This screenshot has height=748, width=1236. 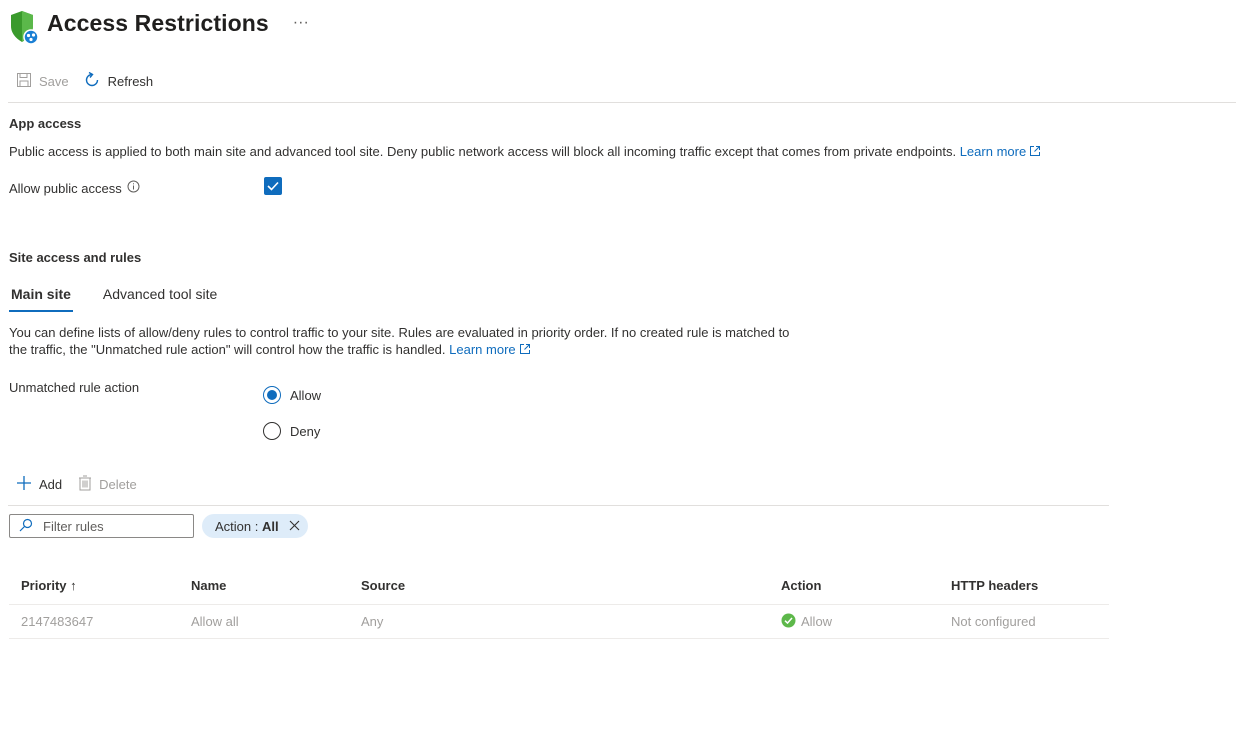 I want to click on rules-learn-more-link: Learn more, so click(x=489, y=349).